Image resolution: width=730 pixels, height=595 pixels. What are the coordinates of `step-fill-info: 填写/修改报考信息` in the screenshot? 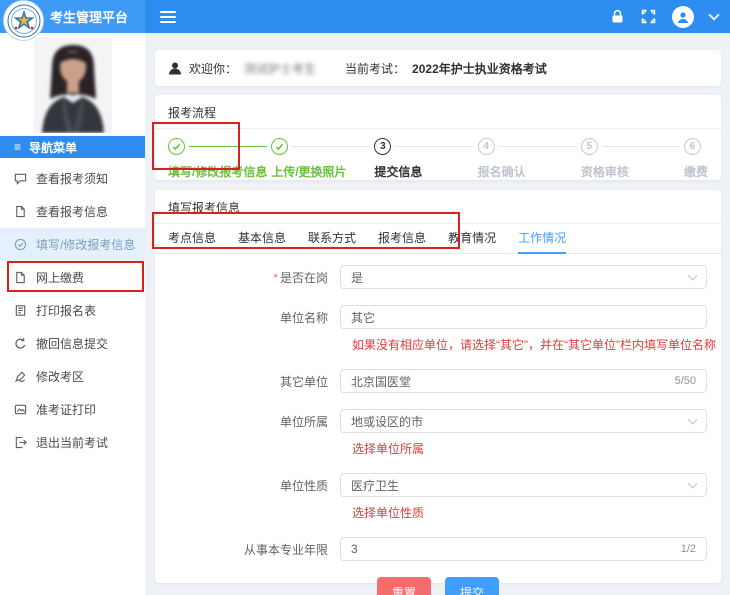 It's located at (219, 159).